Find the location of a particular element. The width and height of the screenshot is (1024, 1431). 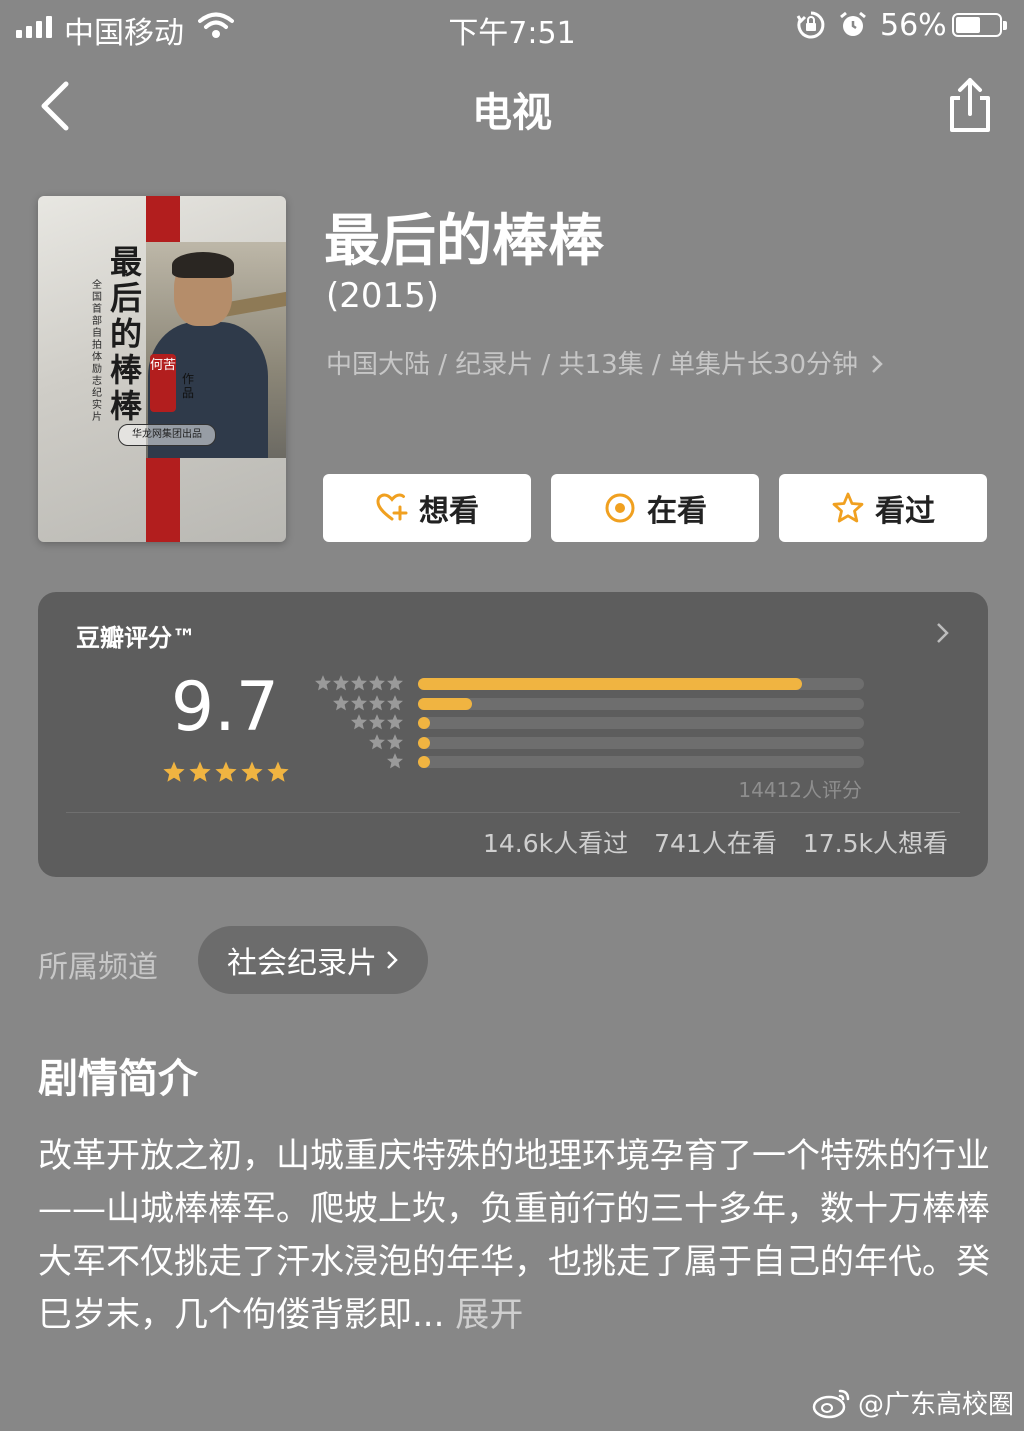

status-bar: 中国移动 下午7:51 56% is located at coordinates (512, 28).